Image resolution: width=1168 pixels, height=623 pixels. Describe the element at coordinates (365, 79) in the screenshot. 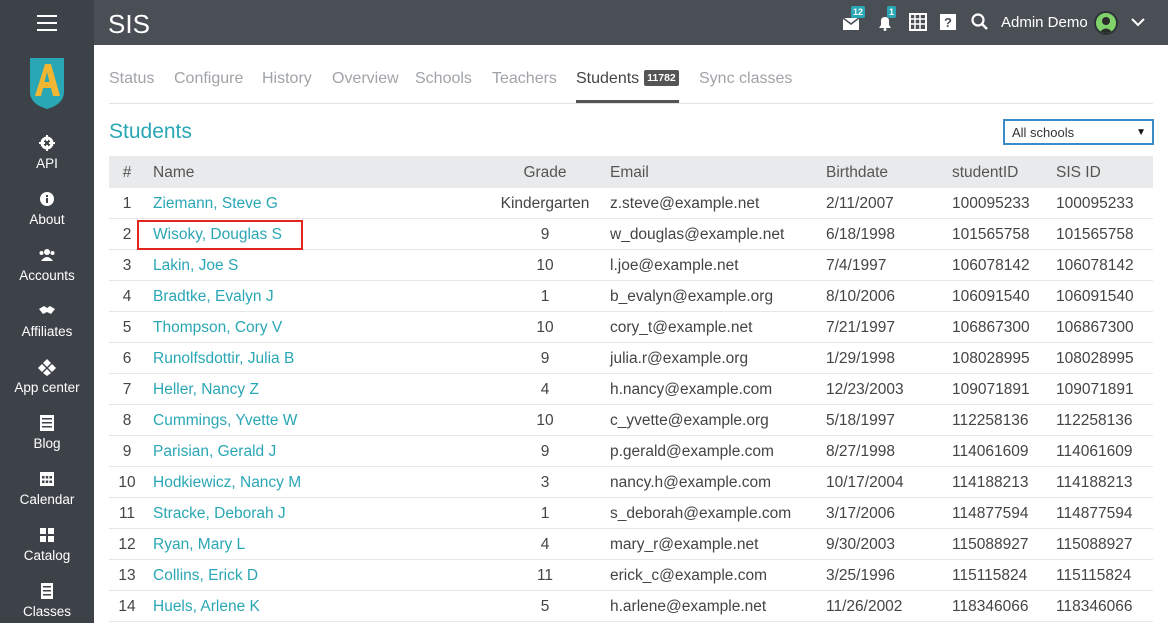

I see `tab-overview: Overview` at that location.